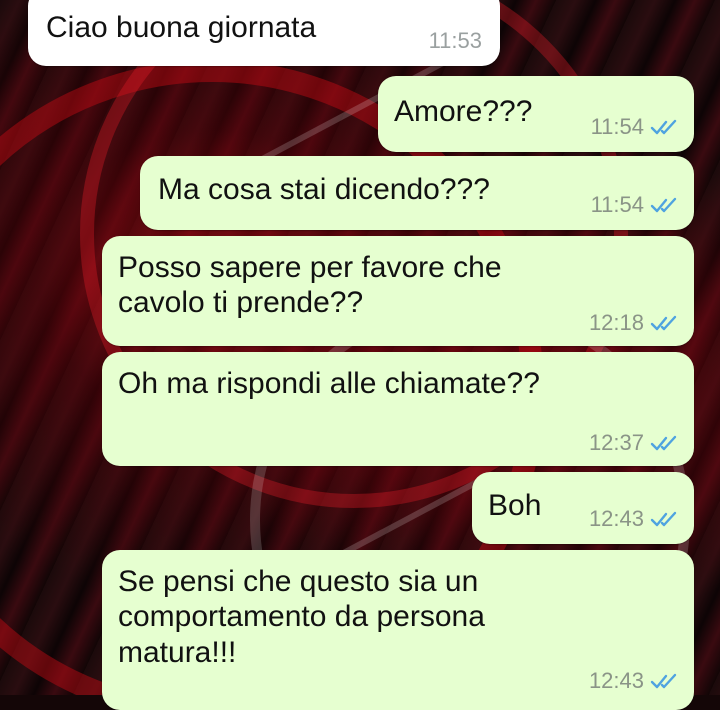 This screenshot has width=720, height=710. Describe the element at coordinates (329, 383) in the screenshot. I see `message-text: Oh ma rispondi alle chiamate??` at that location.